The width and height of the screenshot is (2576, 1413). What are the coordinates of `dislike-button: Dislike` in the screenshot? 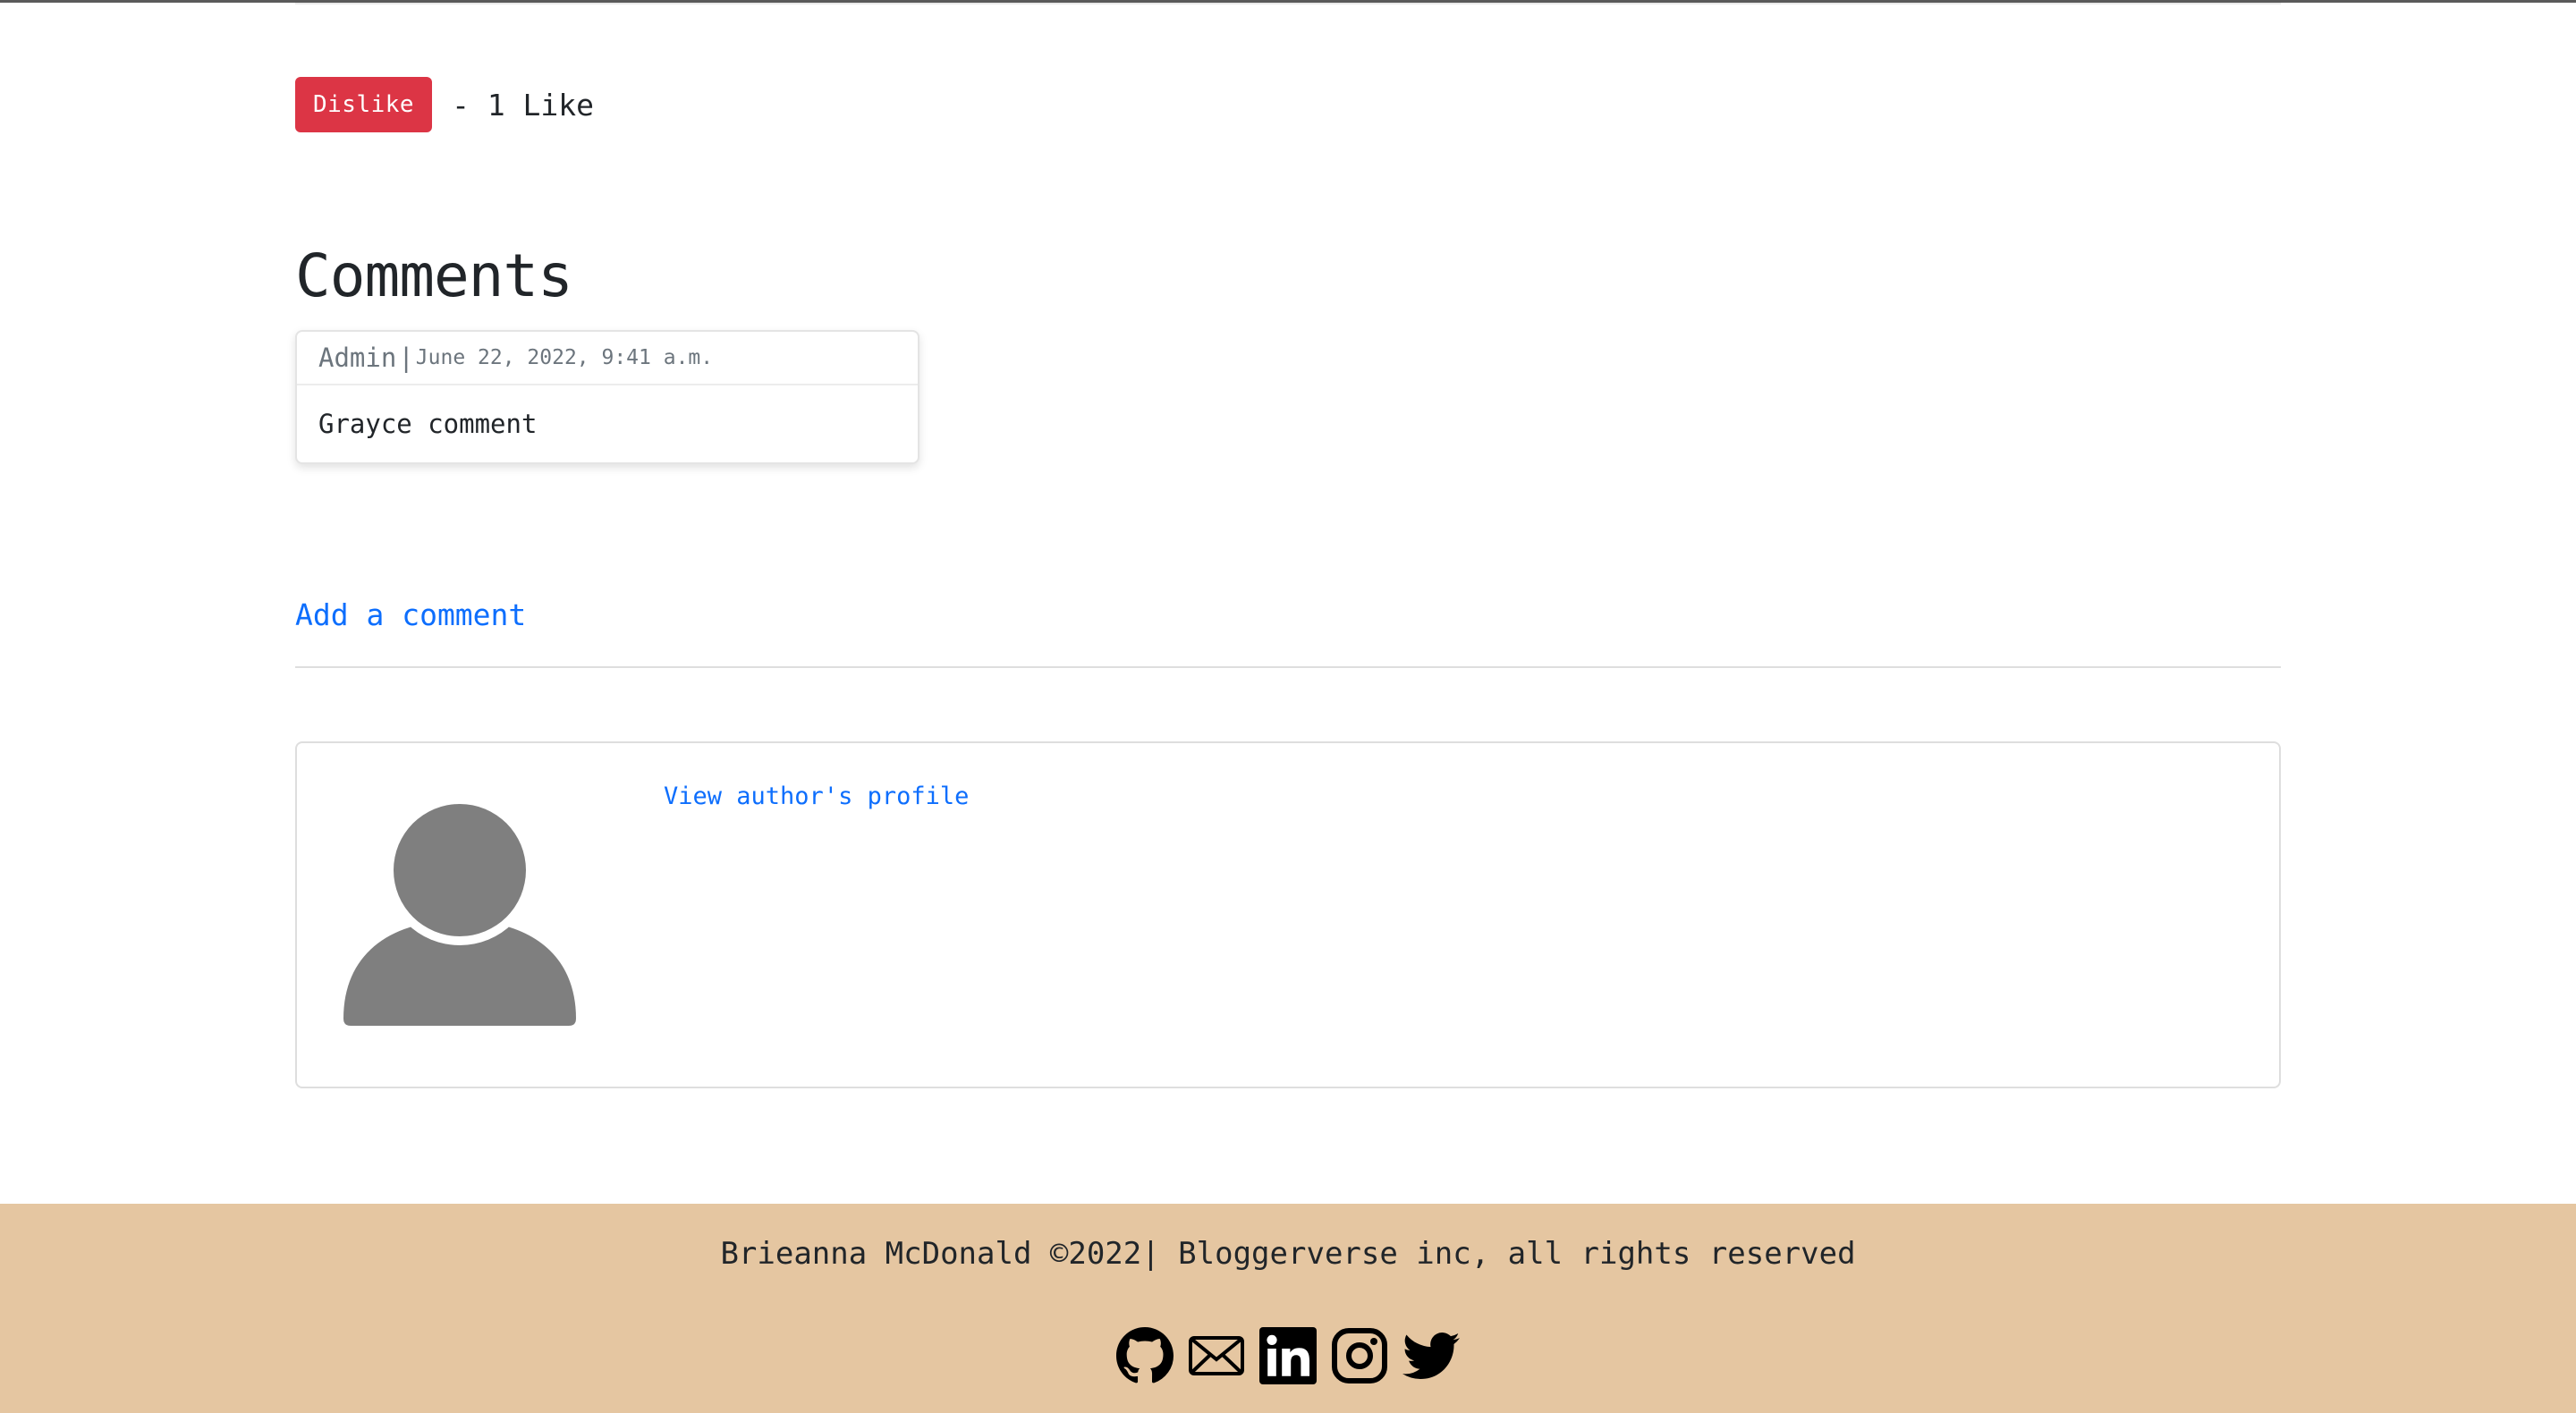 It's located at (364, 104).